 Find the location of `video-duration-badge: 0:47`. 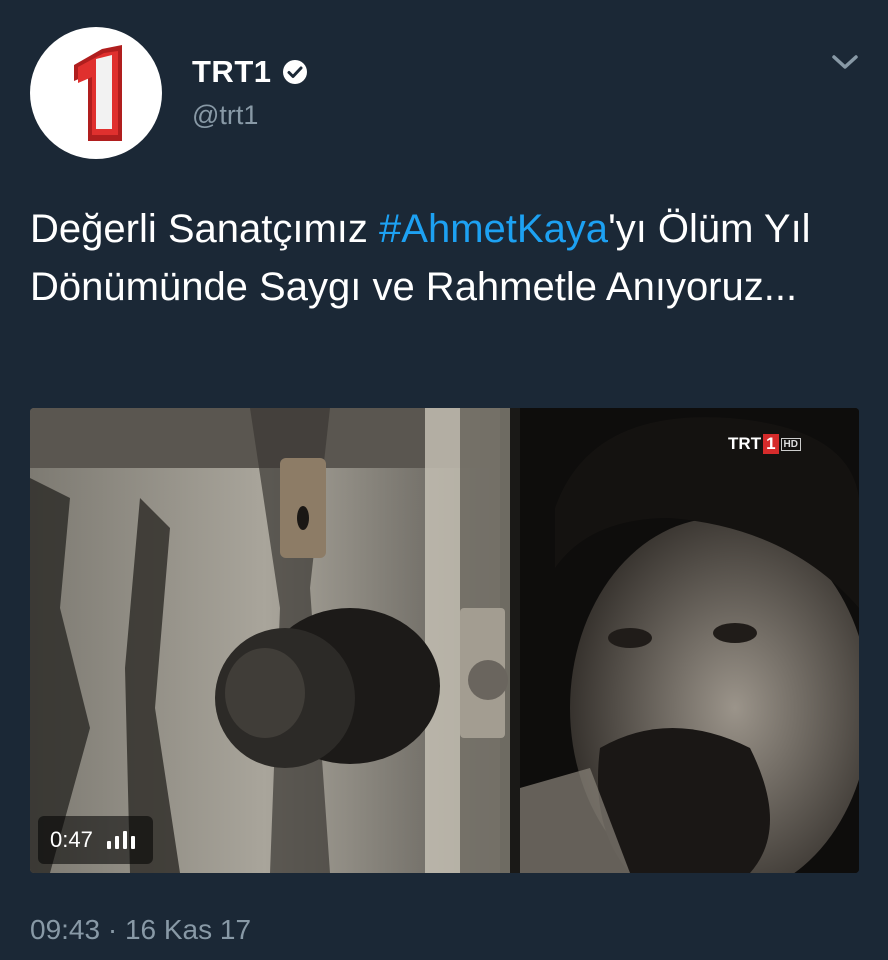

video-duration-badge: 0:47 is located at coordinates (95, 840).